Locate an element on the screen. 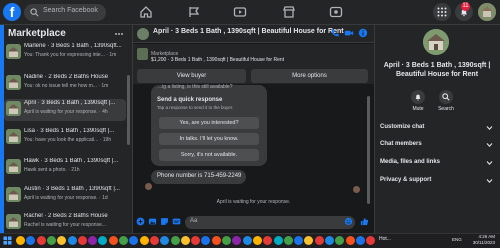 The width and height of the screenshot is (500, 248). phone-message: Phone number is 715-459-2249 is located at coordinates (199, 176).